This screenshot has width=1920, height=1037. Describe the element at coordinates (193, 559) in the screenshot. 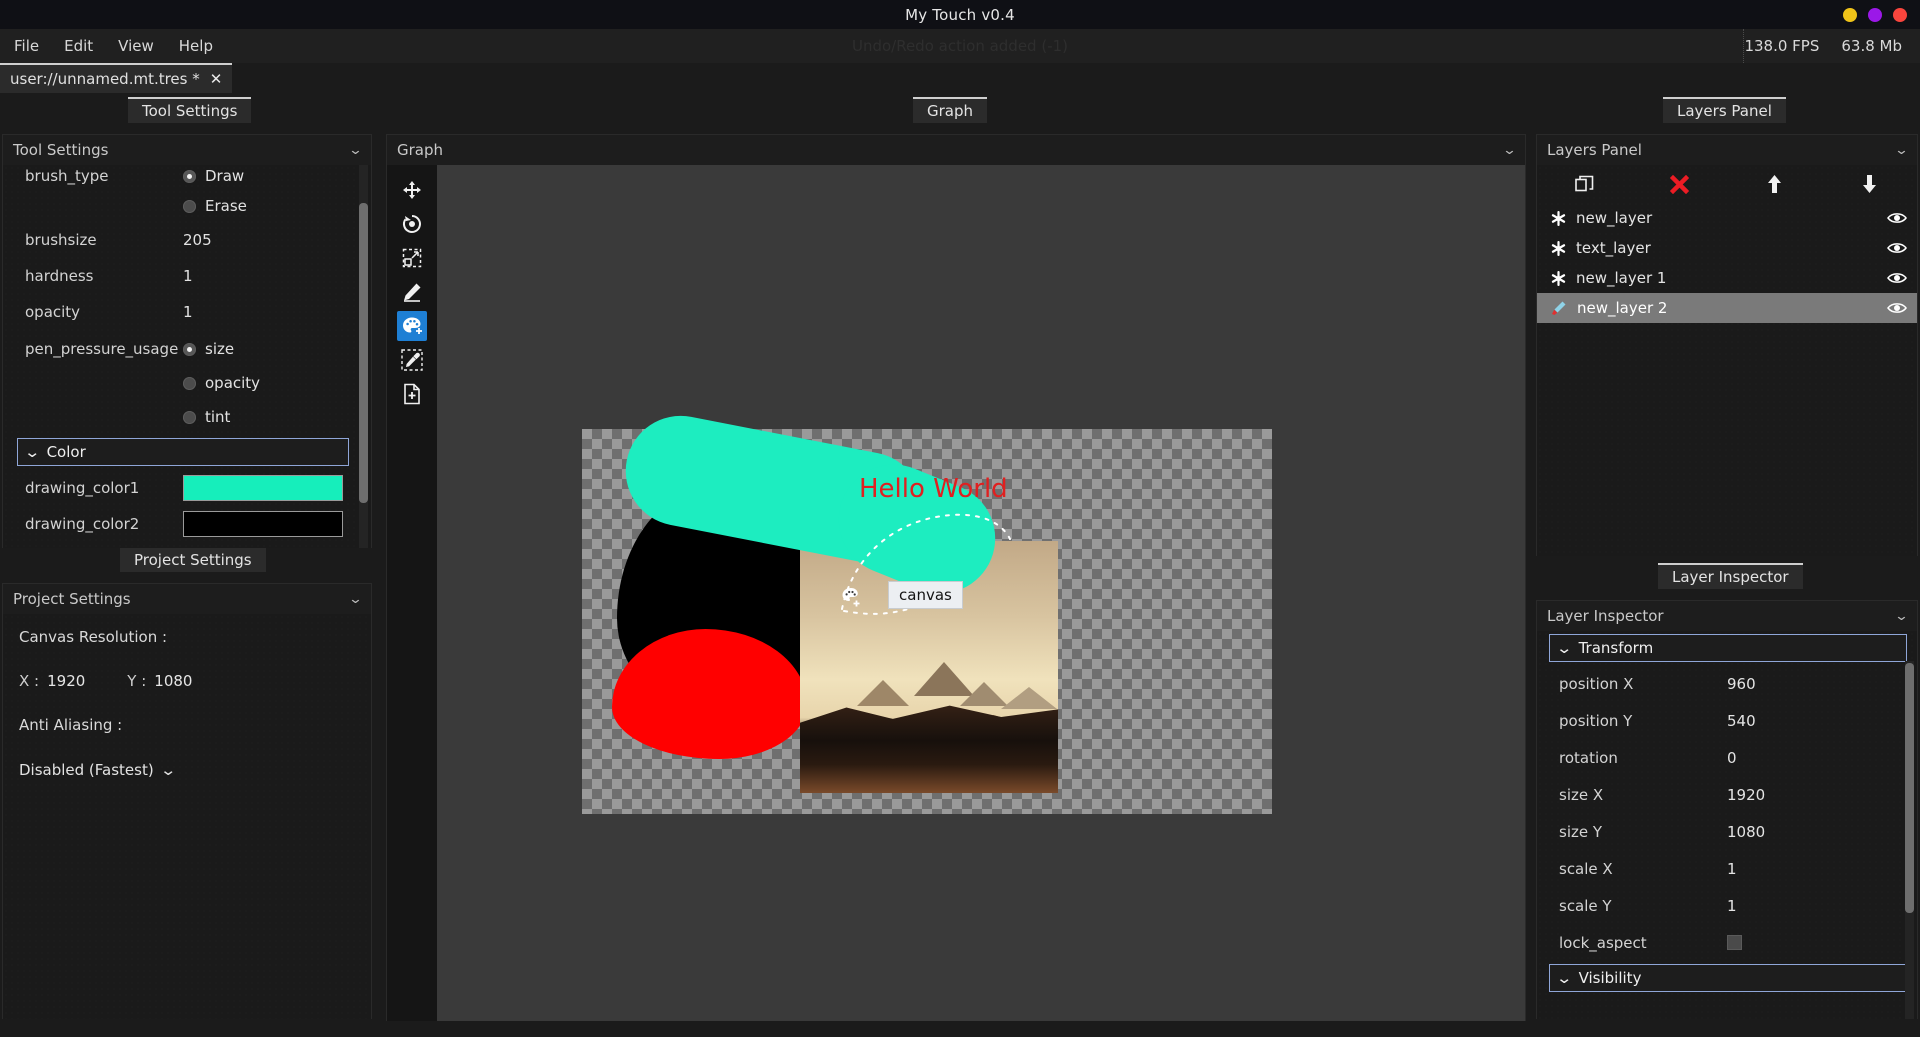

I see `dock-tab-project-settings: Project Settings` at that location.